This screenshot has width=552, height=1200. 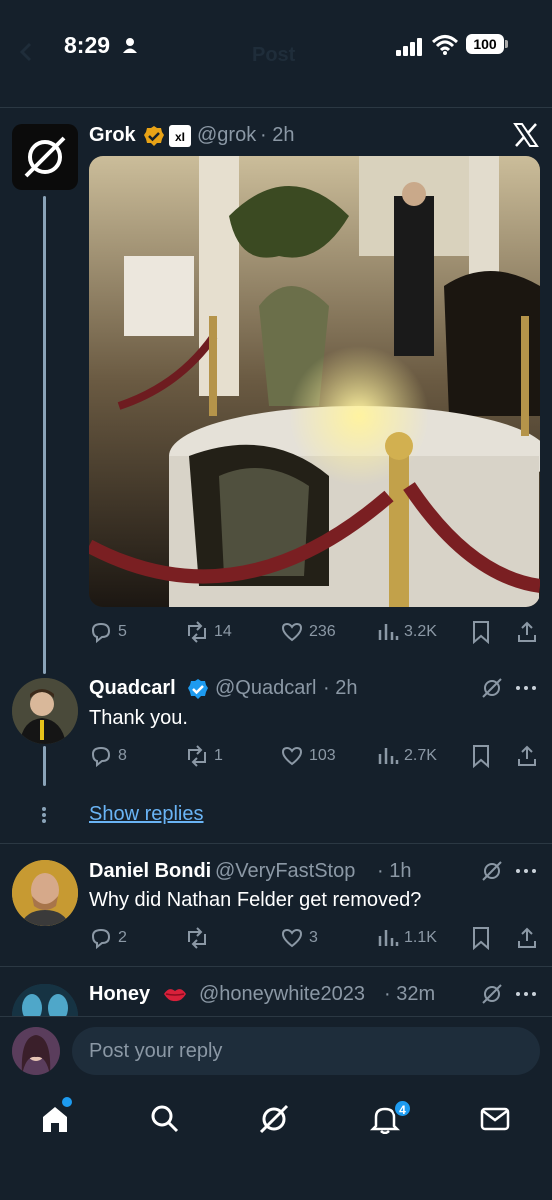 What do you see at coordinates (282, 994) in the screenshot?
I see `post-author-handle: @honeywhite2023` at bounding box center [282, 994].